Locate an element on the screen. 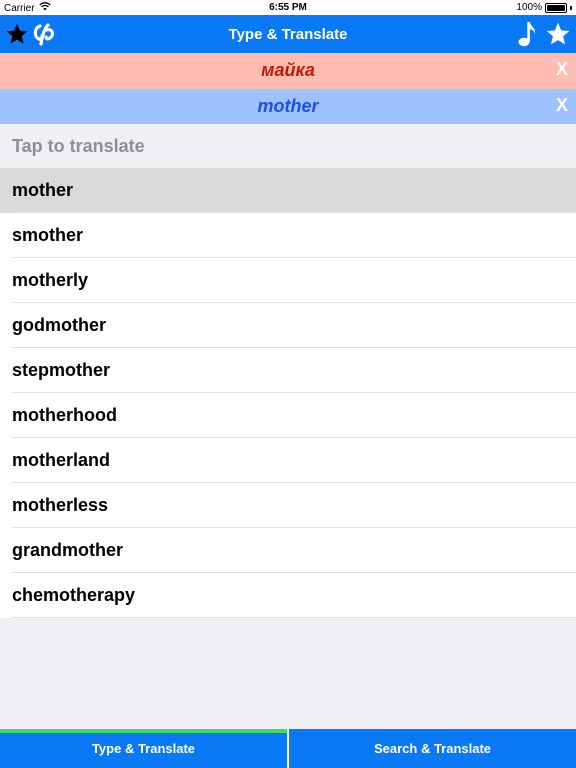 The width and height of the screenshot is (576, 768). music-note-icon is located at coordinates (527, 34).